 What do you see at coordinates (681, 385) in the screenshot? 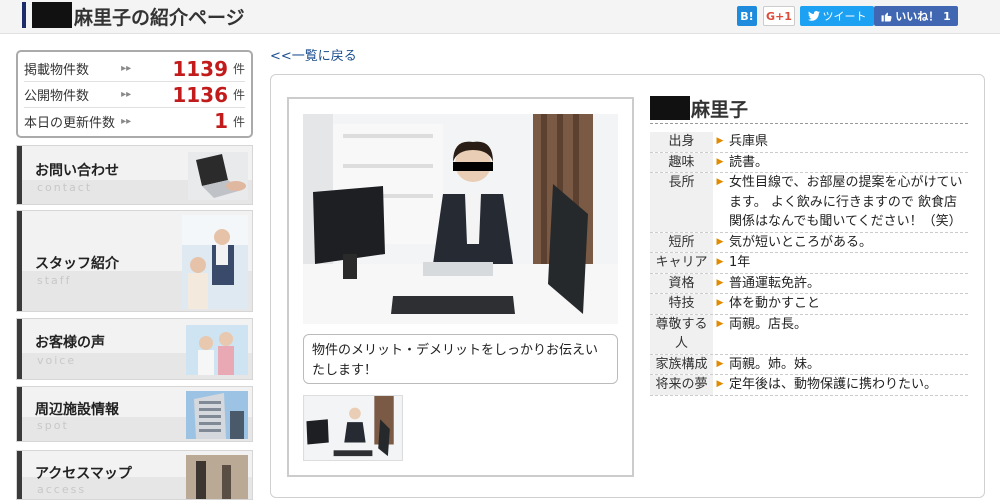
I see `profile-key: 将来の夢` at bounding box center [681, 385].